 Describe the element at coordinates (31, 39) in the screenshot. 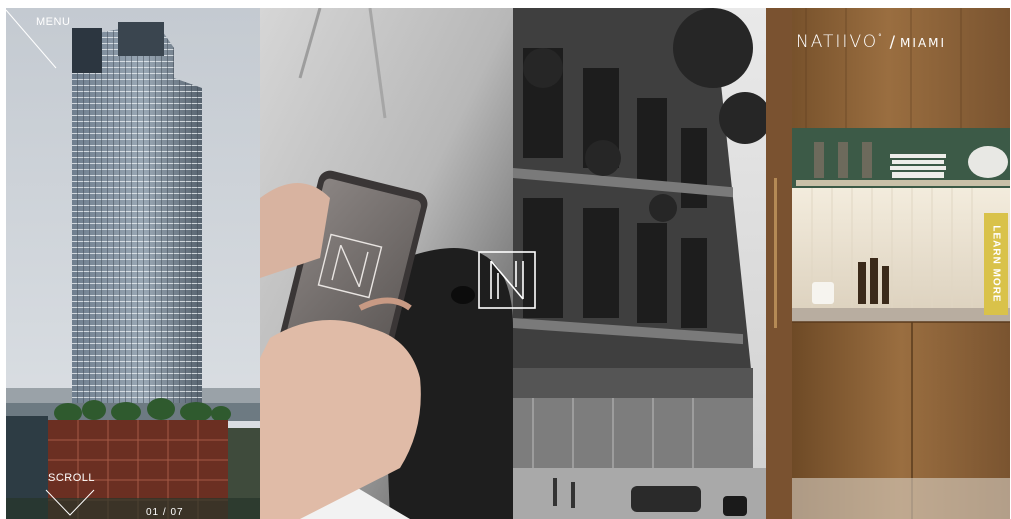

I see `diagonal-line-icon` at that location.